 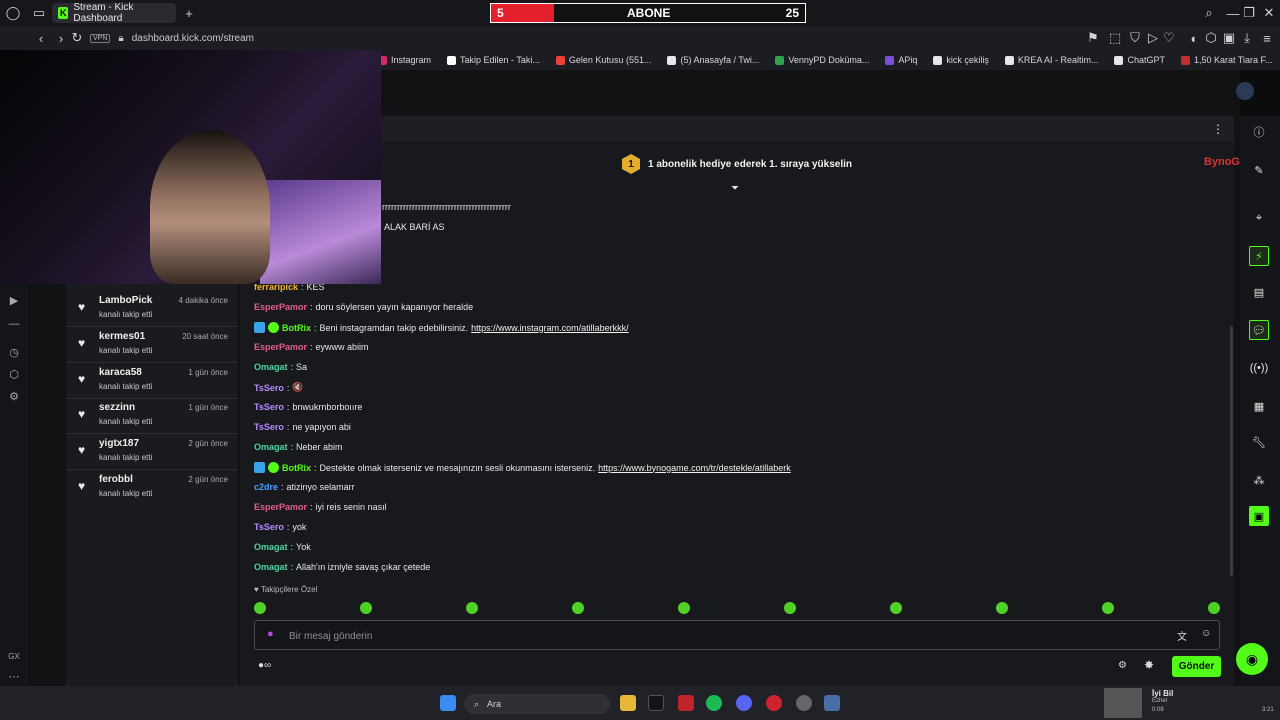 I want to click on chat-input-box: ● 文 ☺, so click(x=737, y=635).